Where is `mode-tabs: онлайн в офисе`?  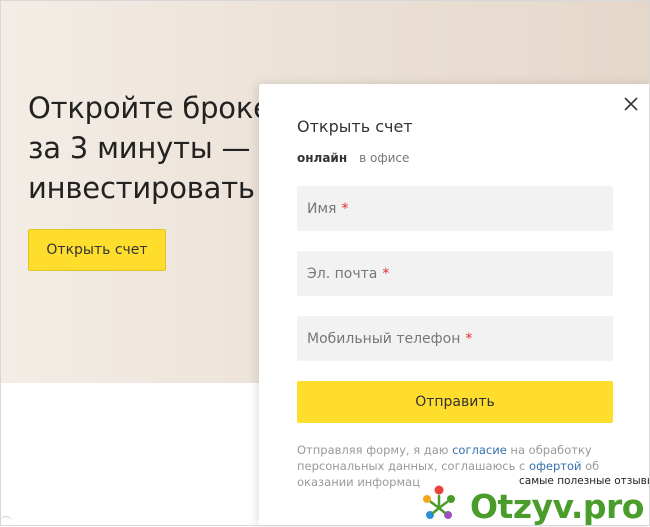 mode-tabs: онлайн в офисе is located at coordinates (353, 158).